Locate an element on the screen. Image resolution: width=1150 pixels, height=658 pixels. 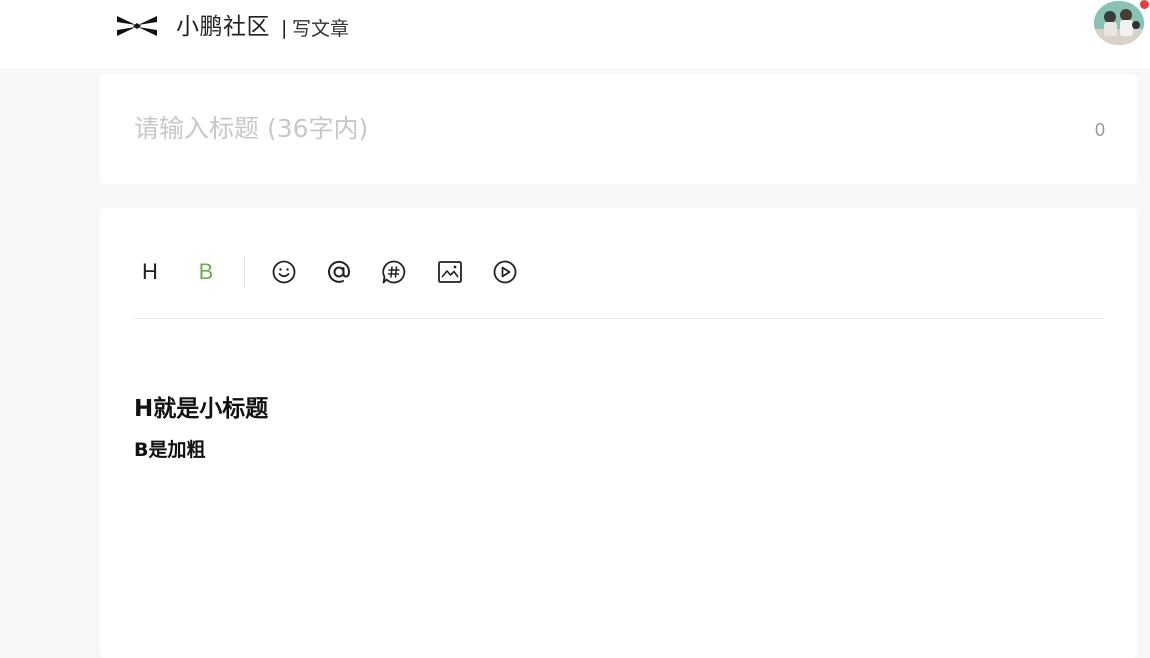
content-heading: H就是小标题 is located at coordinates (614, 409).